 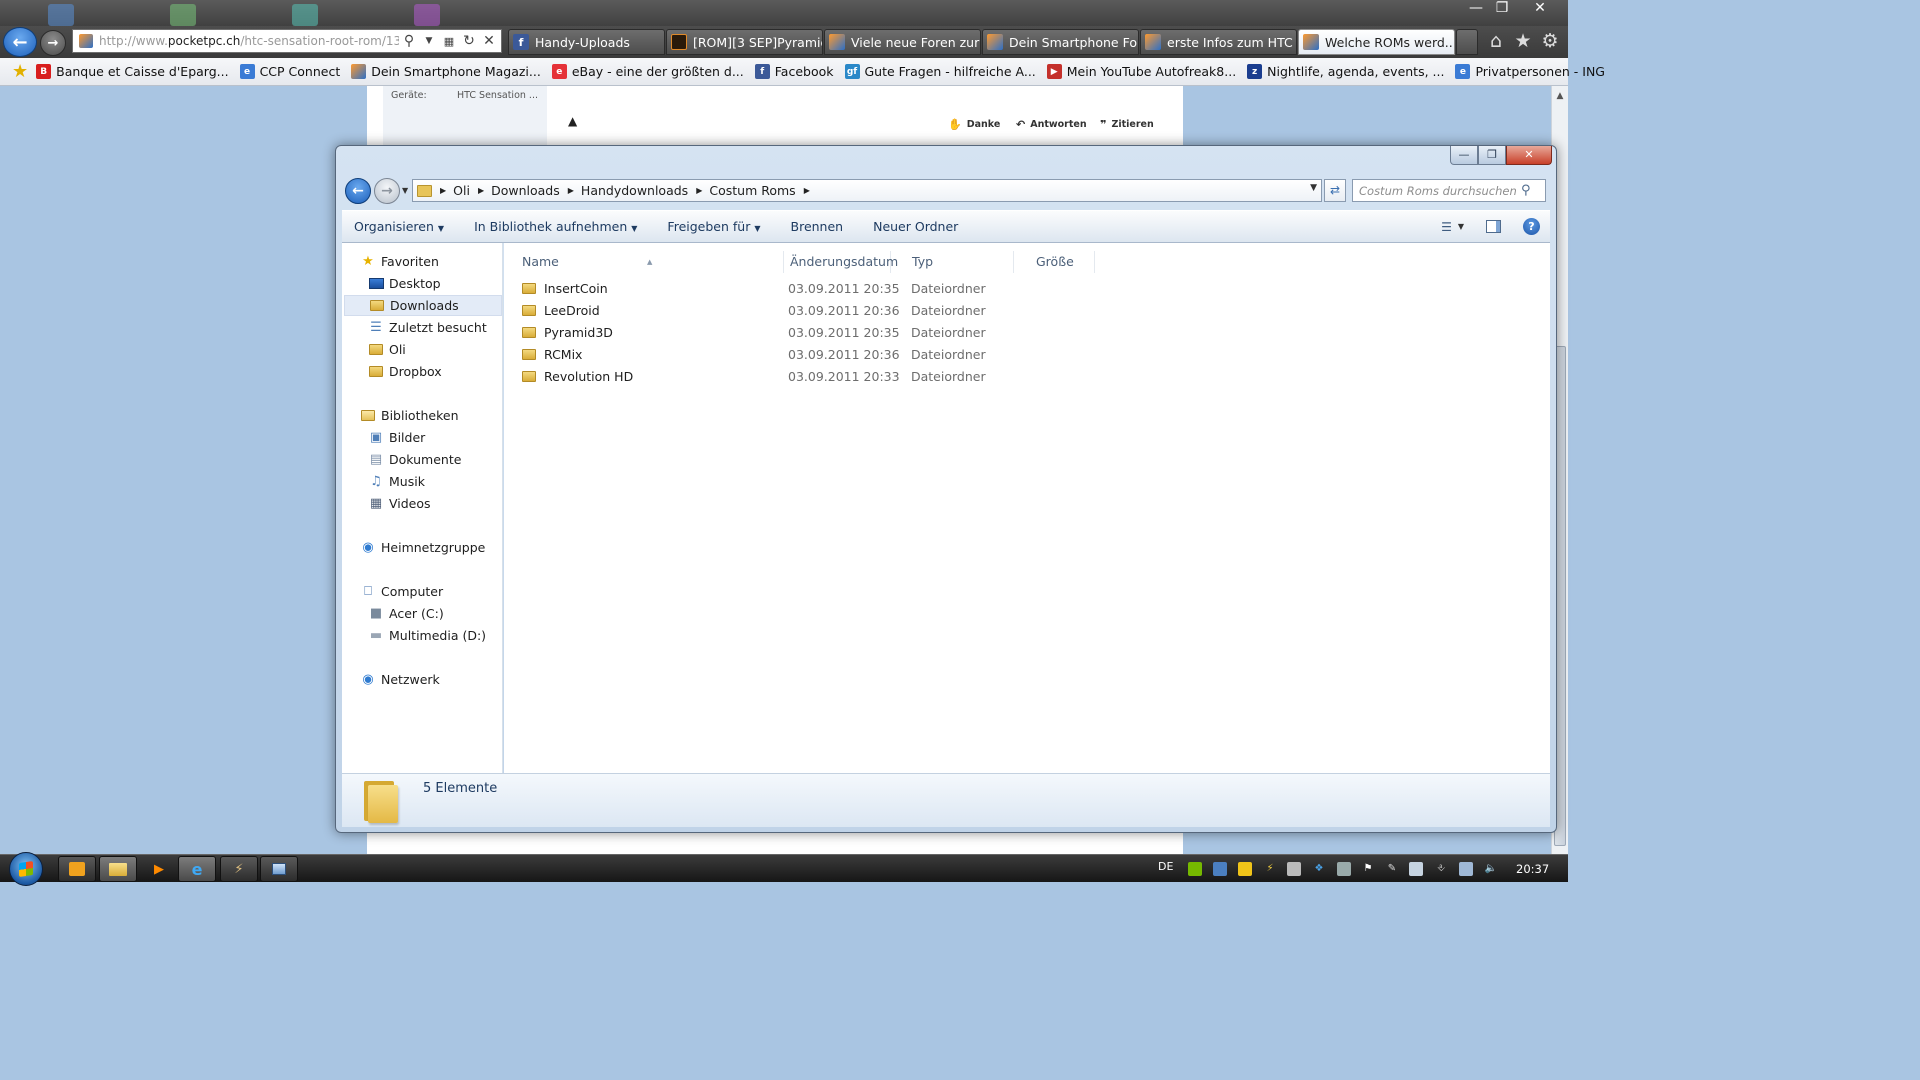 I want to click on connection-tray-icon, so click(x=1466, y=869).